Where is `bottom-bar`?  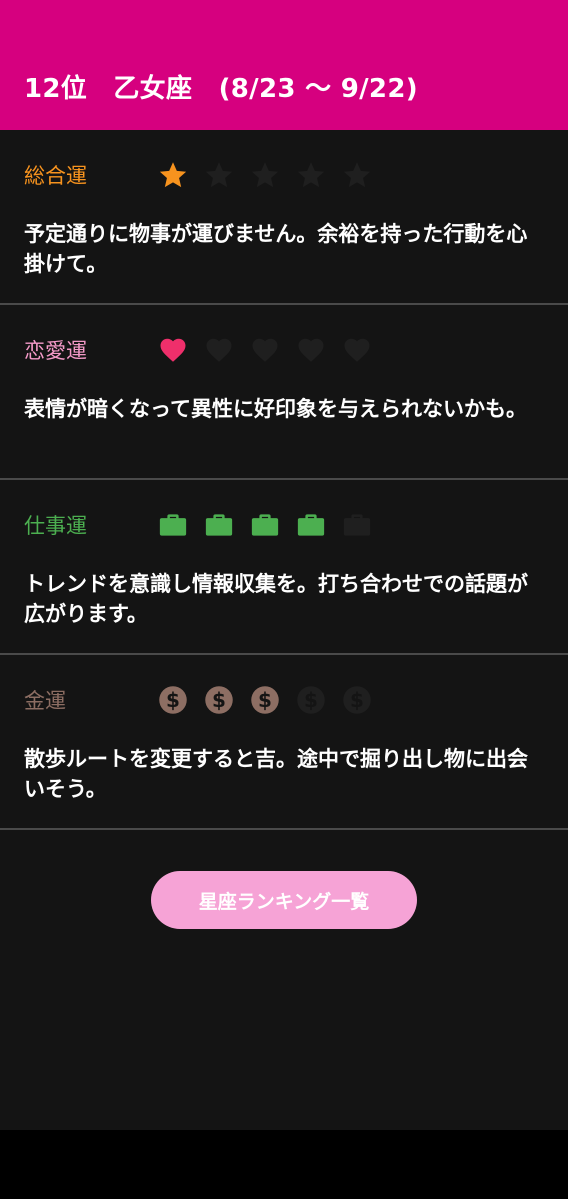 bottom-bar is located at coordinates (284, 1164).